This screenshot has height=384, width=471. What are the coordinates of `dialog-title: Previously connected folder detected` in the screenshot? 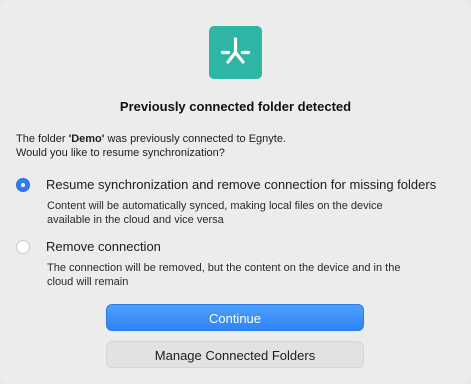 It's located at (235, 106).